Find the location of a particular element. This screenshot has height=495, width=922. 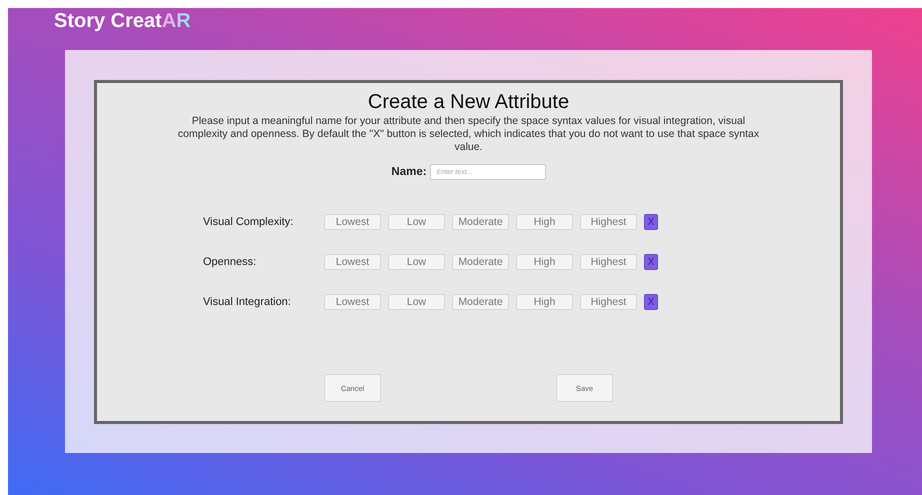

dialog-title: Create a New Attribute is located at coordinates (469, 102).